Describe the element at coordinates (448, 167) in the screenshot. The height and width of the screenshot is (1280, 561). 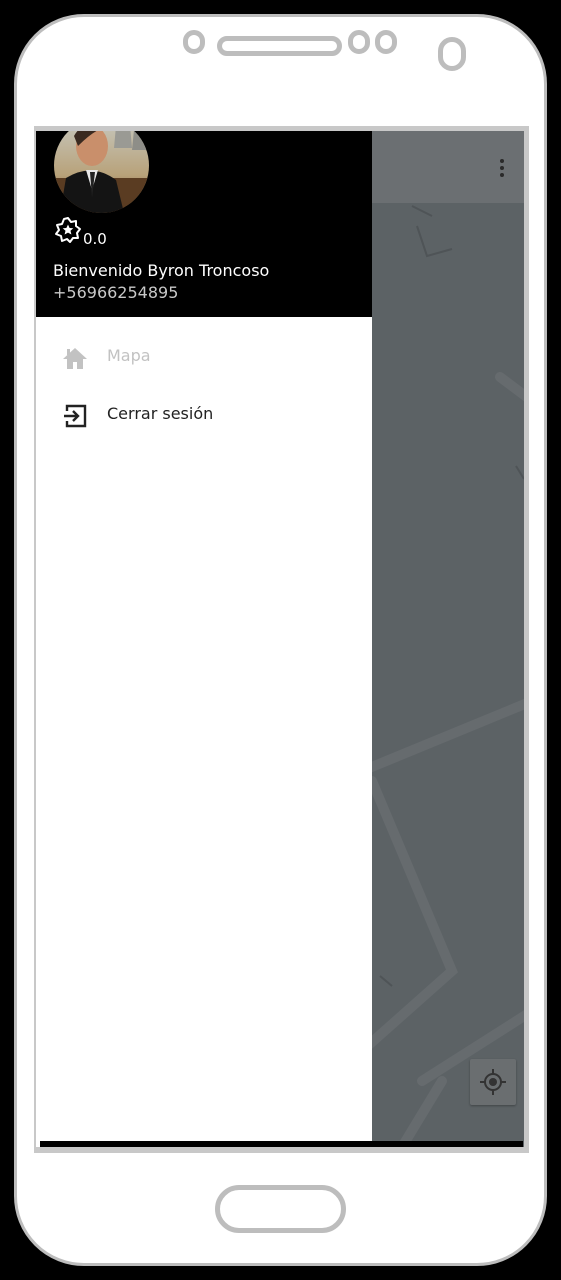
I see `app-toolbar` at that location.